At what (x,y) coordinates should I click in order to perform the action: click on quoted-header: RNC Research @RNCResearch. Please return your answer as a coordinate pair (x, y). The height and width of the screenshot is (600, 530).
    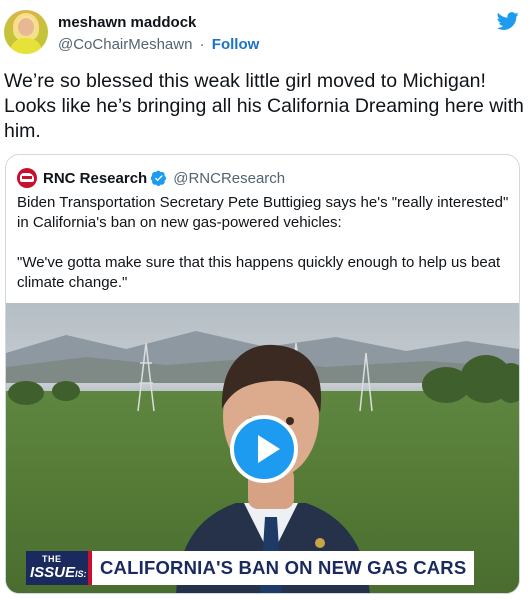
    Looking at the image, I should click on (151, 178).